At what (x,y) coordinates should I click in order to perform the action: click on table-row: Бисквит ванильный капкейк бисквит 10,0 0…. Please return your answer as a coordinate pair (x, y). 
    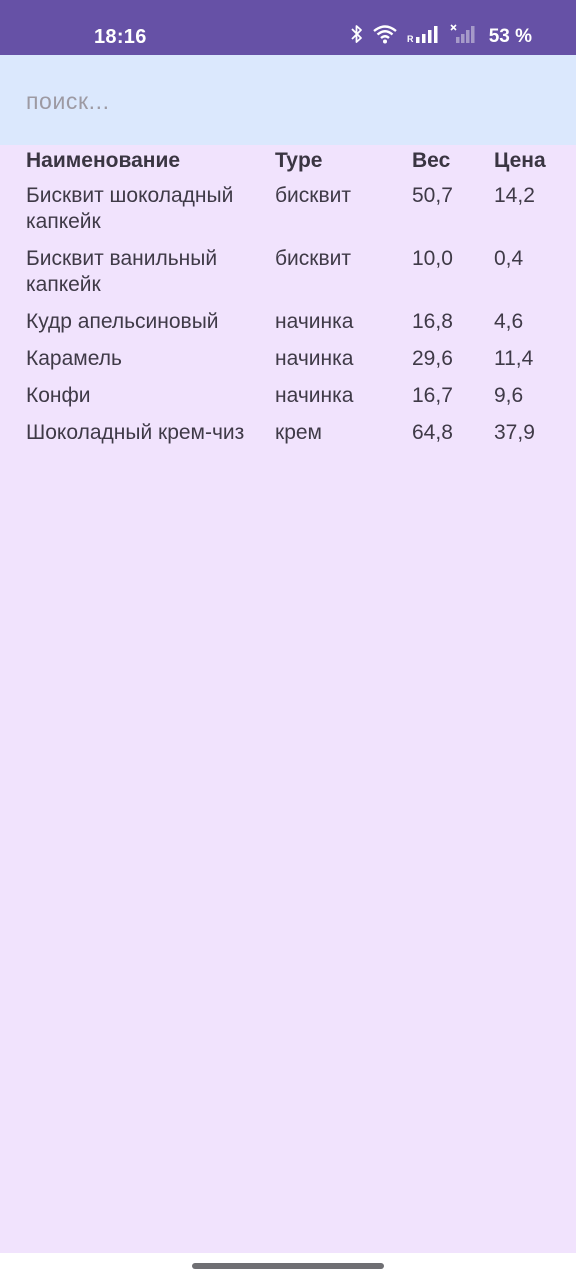
    Looking at the image, I should click on (291, 273).